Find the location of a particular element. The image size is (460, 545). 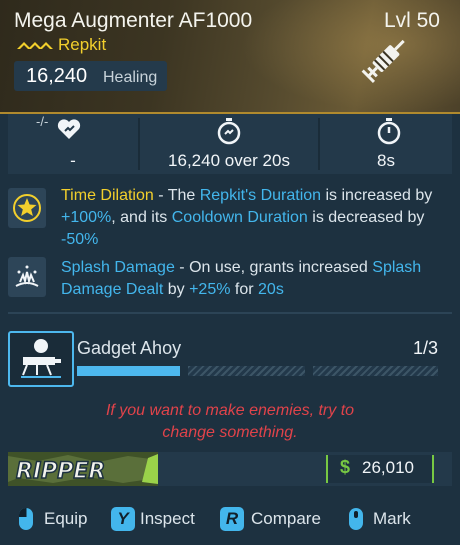

inspect-action: Y Inspect is located at coordinates (158, 520).